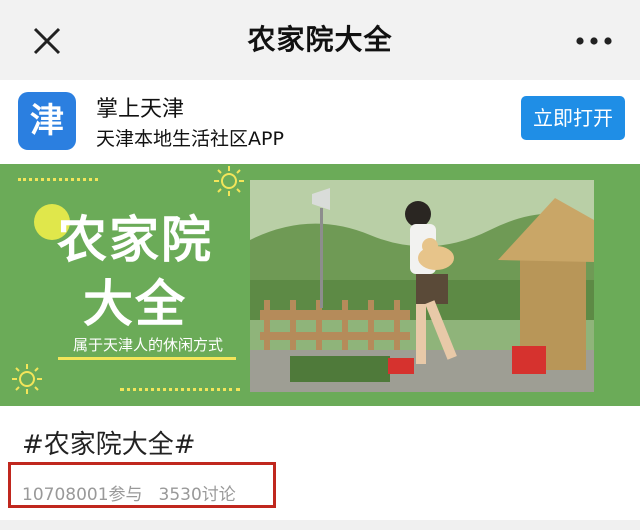 The image size is (640, 530). Describe the element at coordinates (142, 485) in the screenshot. I see `highlight-box` at that location.